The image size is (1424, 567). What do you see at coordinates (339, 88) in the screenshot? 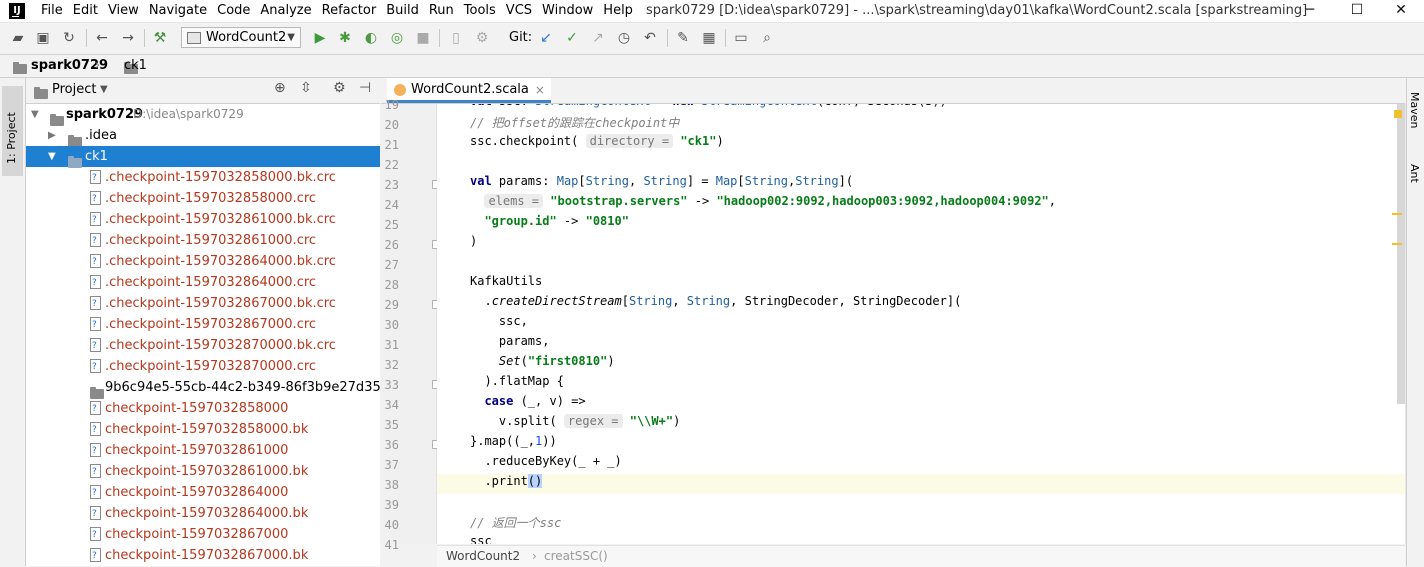
I see `gear-icon: ⚙` at bounding box center [339, 88].